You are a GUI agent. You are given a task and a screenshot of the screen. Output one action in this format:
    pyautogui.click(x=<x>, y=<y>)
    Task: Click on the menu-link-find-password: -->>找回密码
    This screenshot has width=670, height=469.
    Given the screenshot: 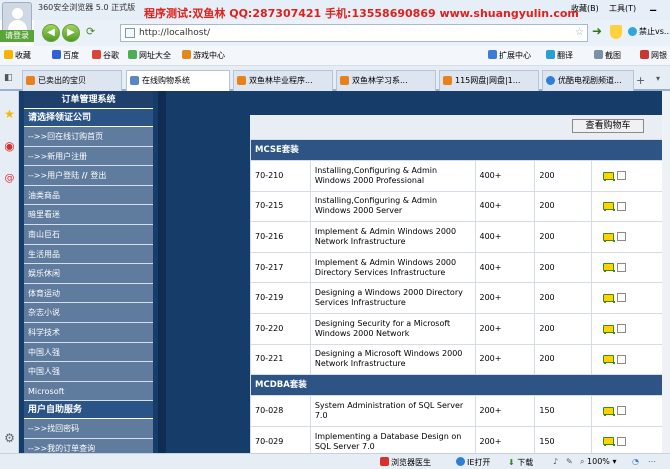 What is the action you would take?
    pyautogui.click(x=88, y=429)
    